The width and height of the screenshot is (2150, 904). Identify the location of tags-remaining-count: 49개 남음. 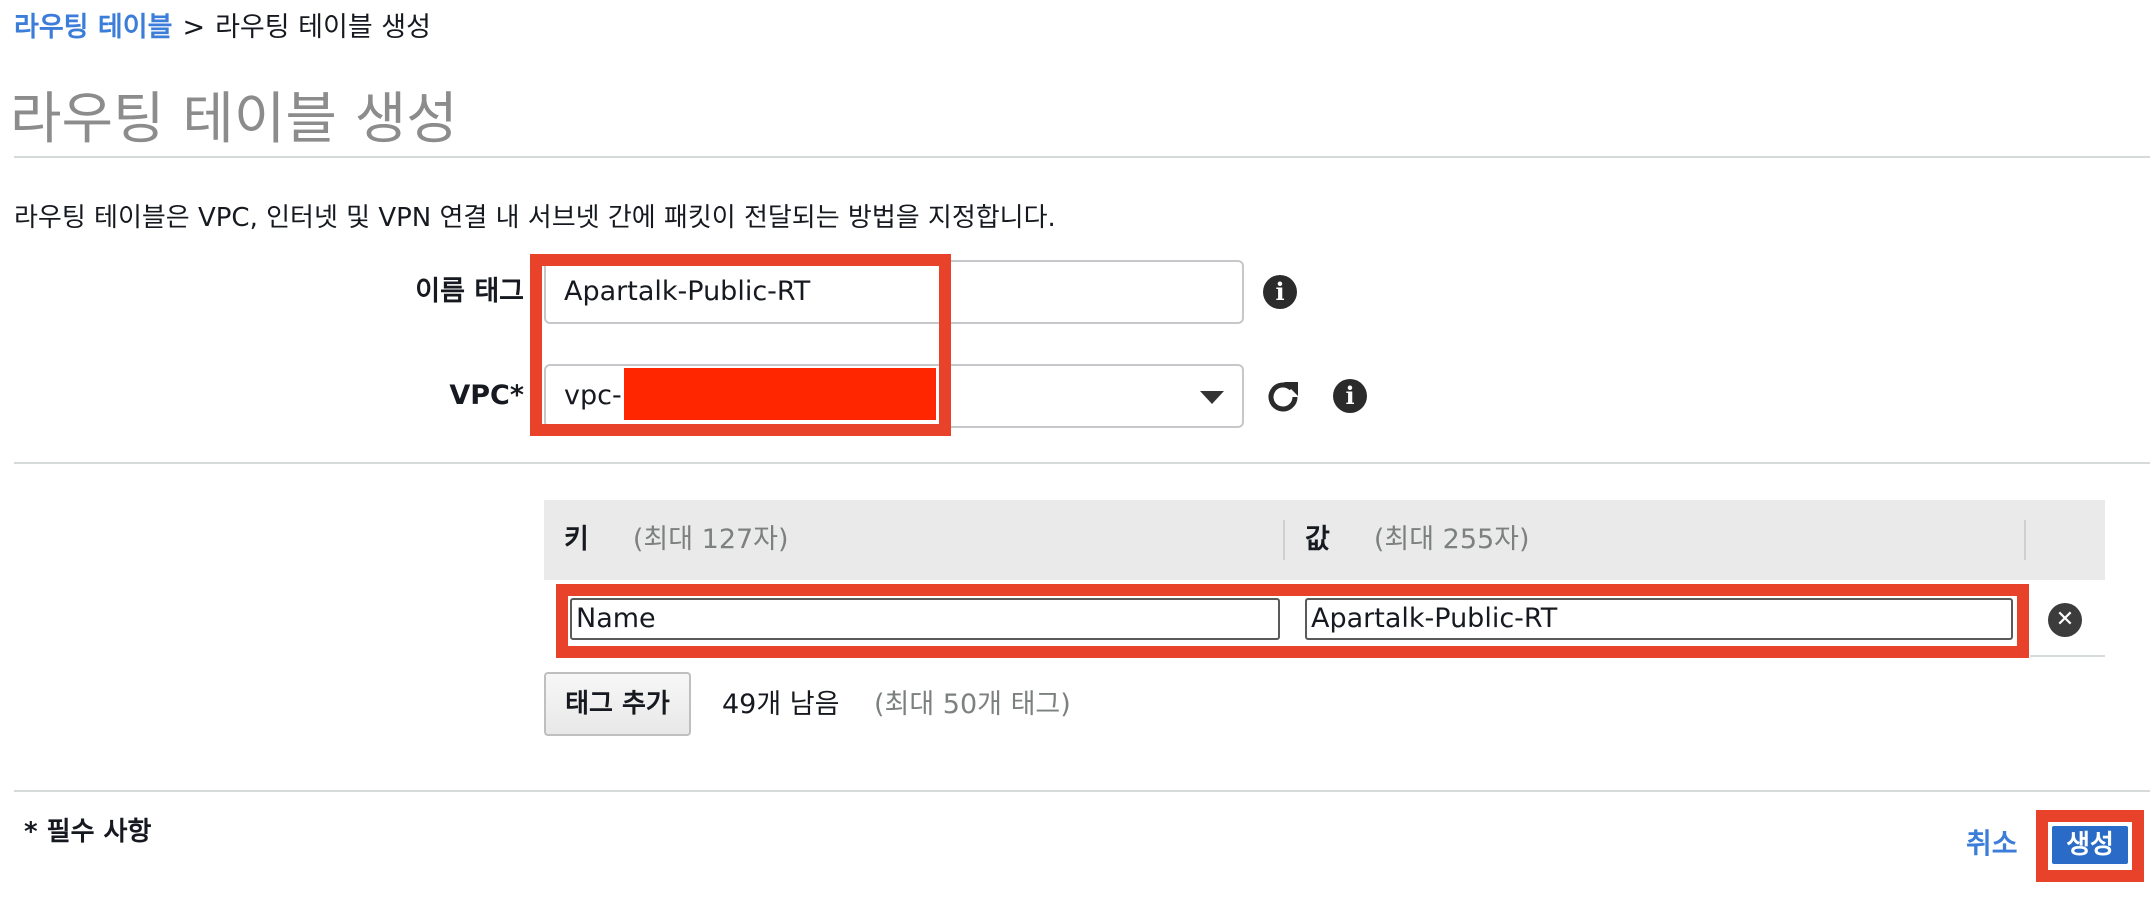
(781, 704).